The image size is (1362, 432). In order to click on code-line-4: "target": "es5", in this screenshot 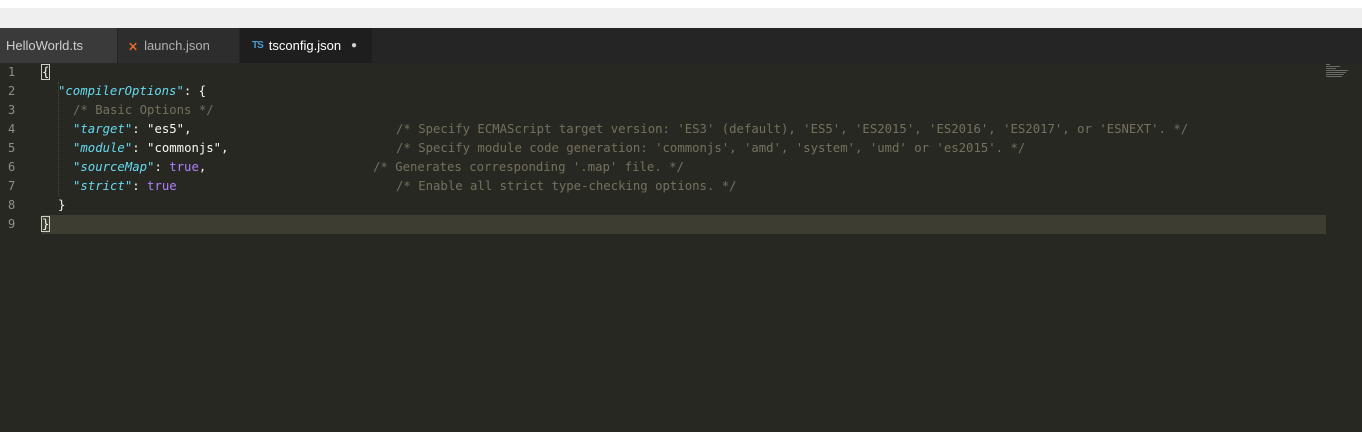, I will do `click(132, 129)`.